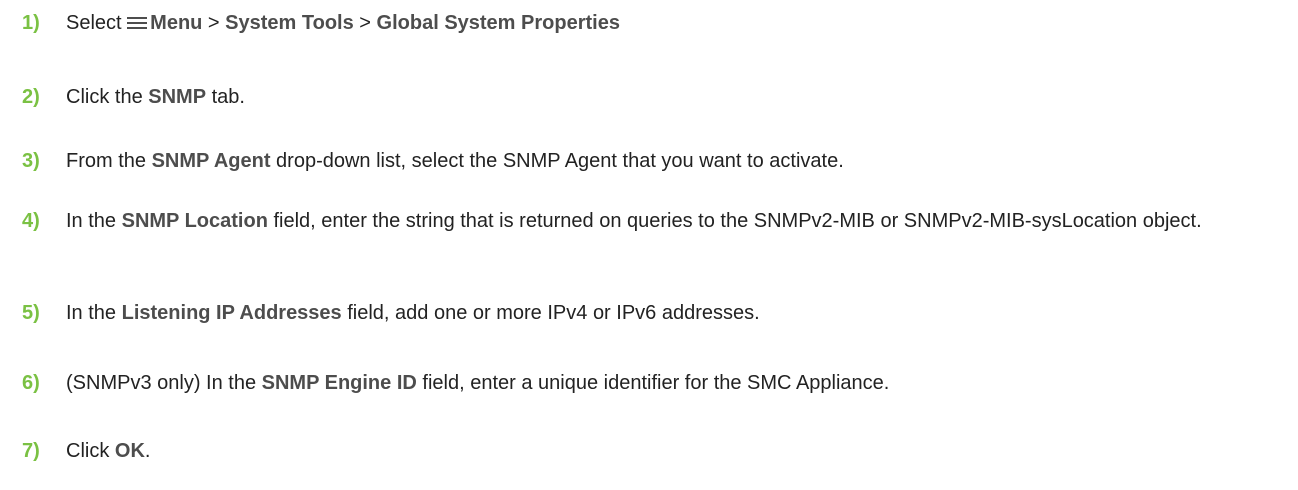  Describe the element at coordinates (176, 23) in the screenshot. I see `ui-term-menu: Menu` at that location.